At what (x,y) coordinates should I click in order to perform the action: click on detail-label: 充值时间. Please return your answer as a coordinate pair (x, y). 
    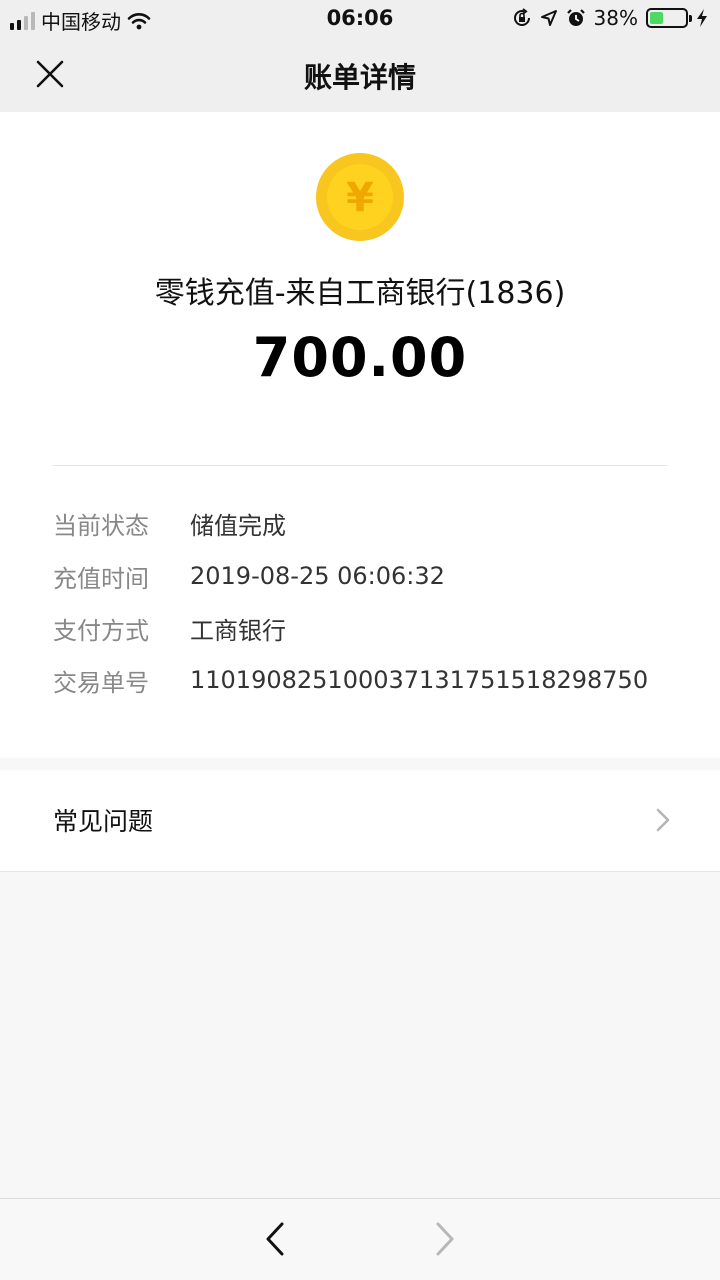
    Looking at the image, I should click on (101, 578).